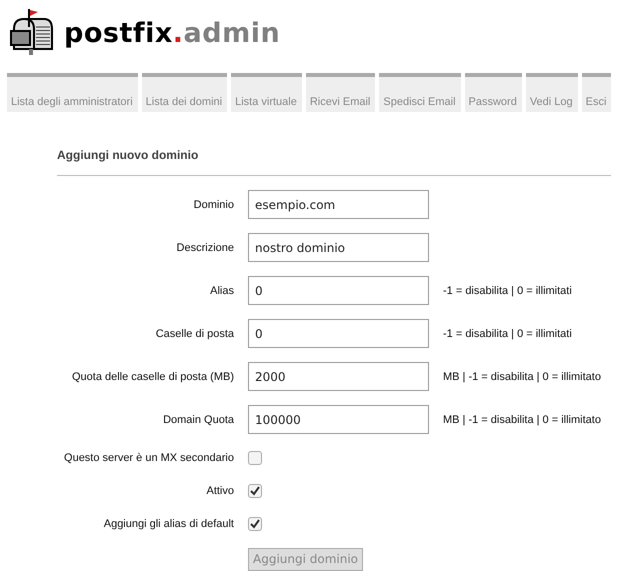  Describe the element at coordinates (152, 376) in the screenshot. I see `field-label: Quota delle caselle di posta (MB)` at that location.